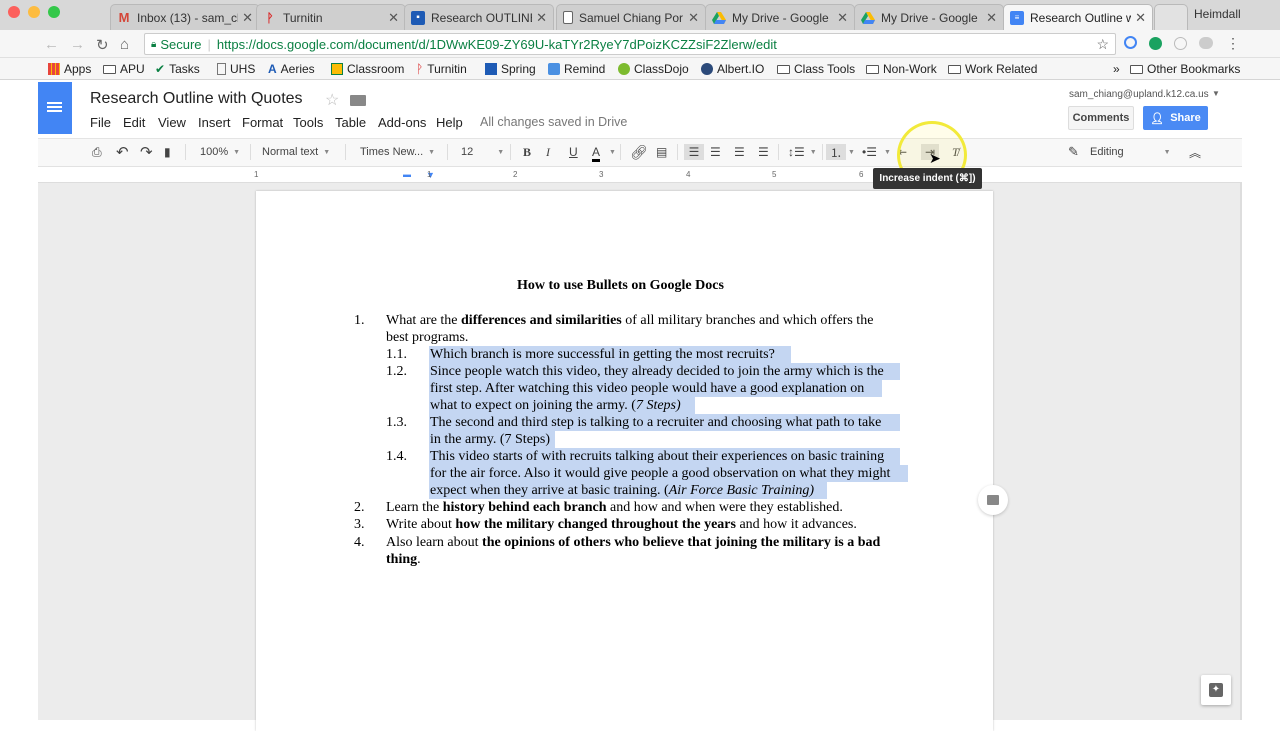 This screenshot has height=731, width=1280. I want to click on reload-icon: ↻, so click(102, 45).